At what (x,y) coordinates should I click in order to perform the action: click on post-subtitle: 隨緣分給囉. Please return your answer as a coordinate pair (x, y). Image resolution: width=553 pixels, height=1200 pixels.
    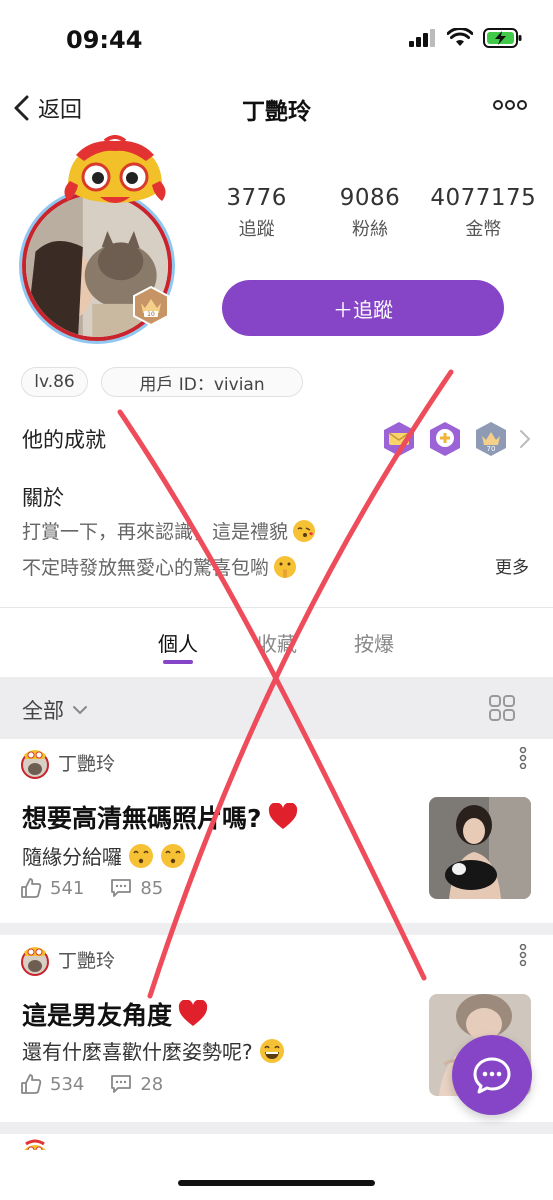
    Looking at the image, I should click on (104, 855).